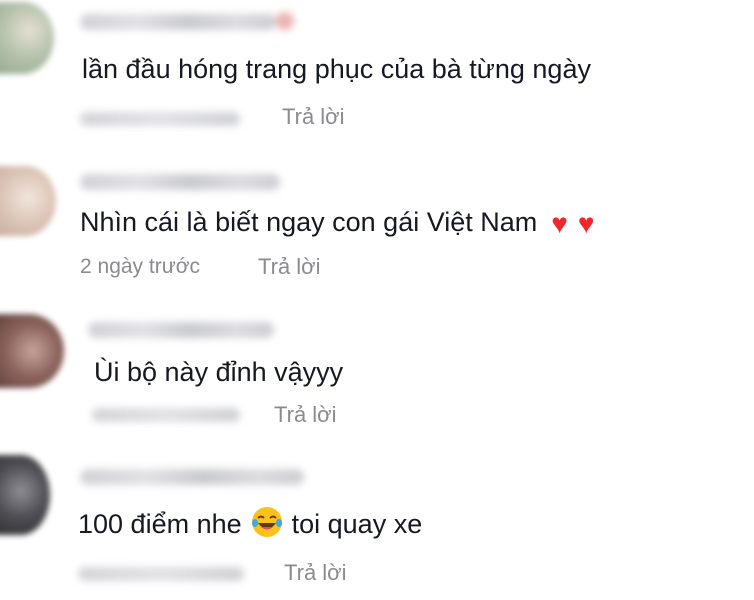 The image size is (754, 600). I want to click on laughing-tears-emoji-icon, so click(267, 522).